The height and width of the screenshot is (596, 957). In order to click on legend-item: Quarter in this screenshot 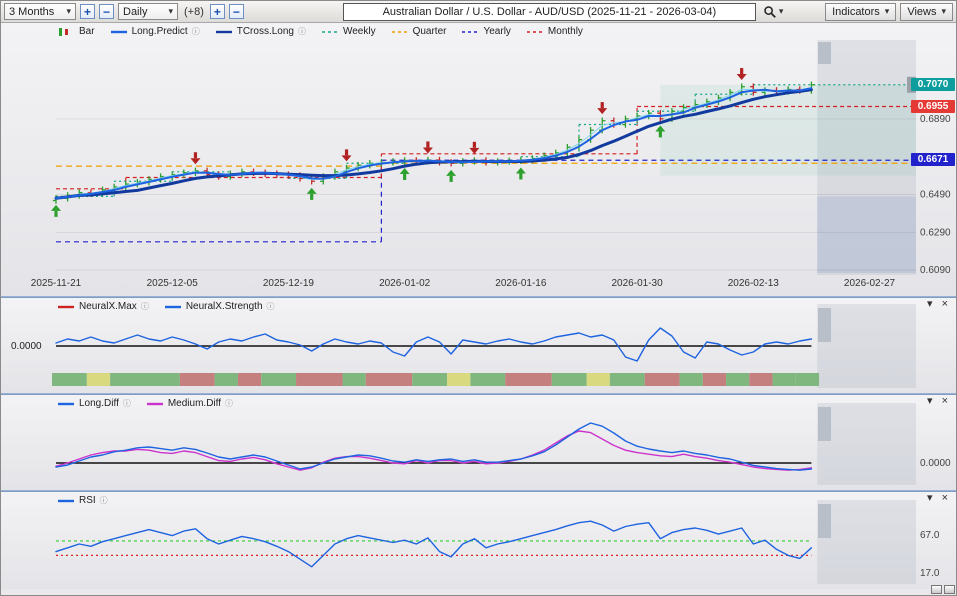, I will do `click(418, 31)`.